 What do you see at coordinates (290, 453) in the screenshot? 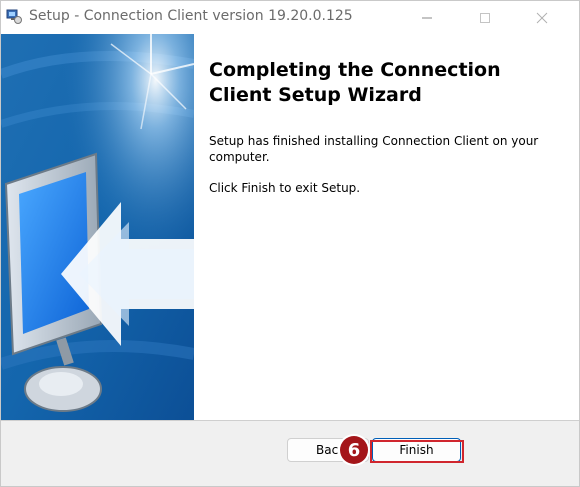
I see `wizard-footer: Back Finish 6` at bounding box center [290, 453].